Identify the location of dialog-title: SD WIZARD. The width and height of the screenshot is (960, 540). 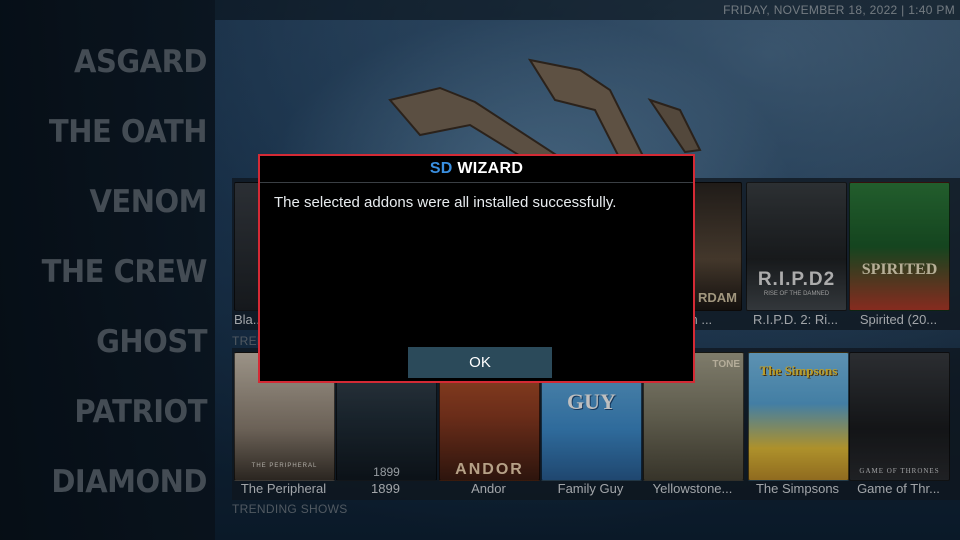
(476, 169).